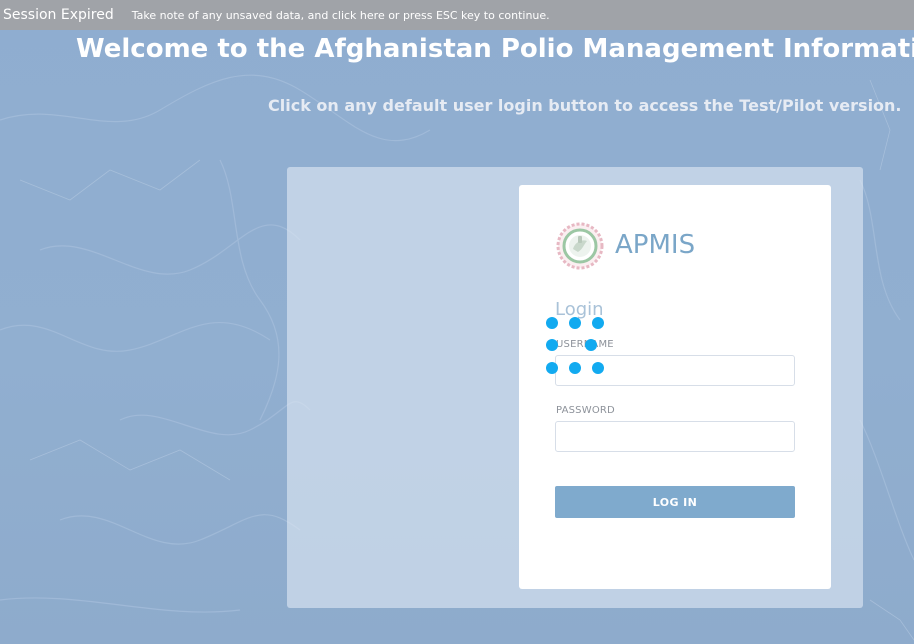  I want to click on password-input, so click(675, 436).